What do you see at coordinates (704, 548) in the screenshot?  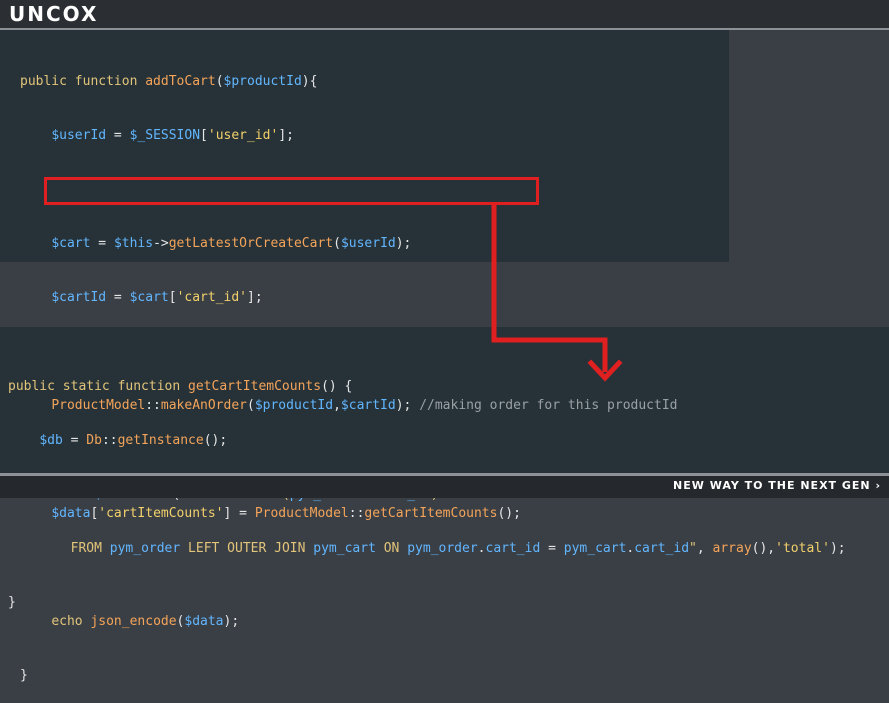 I see `code-token: ,` at bounding box center [704, 548].